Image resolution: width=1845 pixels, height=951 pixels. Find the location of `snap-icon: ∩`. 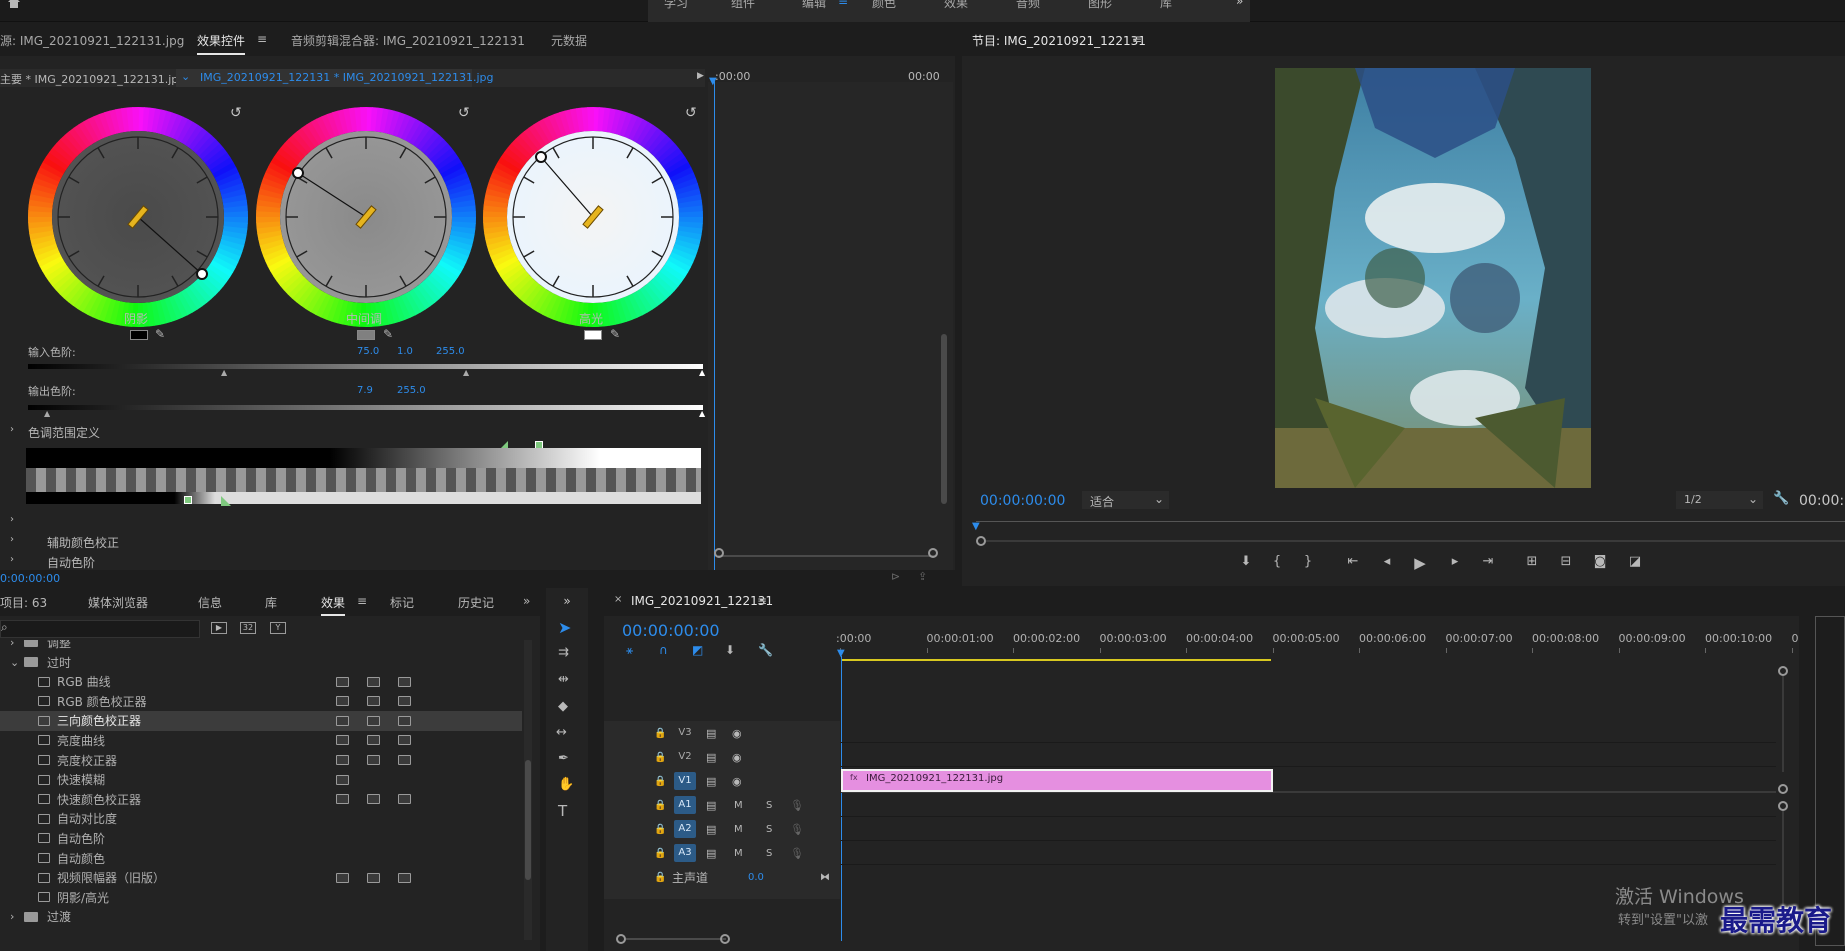

snap-icon: ∩ is located at coordinates (663, 650).